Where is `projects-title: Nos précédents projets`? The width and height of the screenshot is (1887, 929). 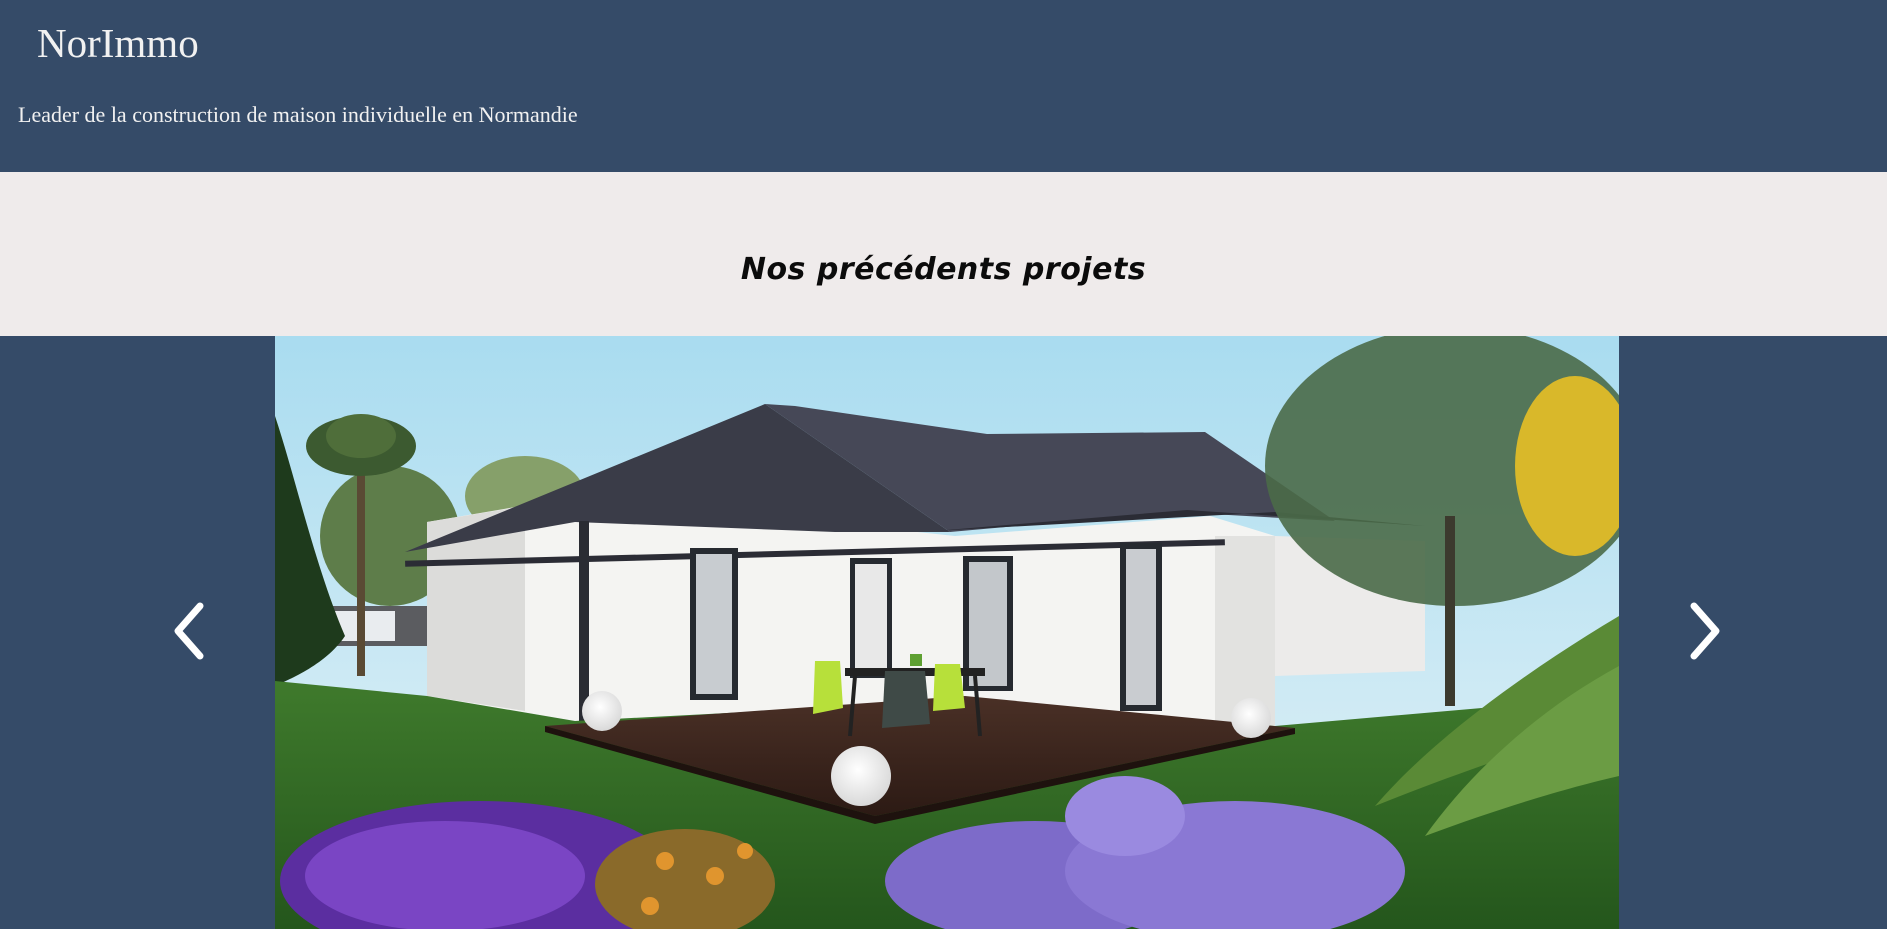
projects-title: Nos précédents projets is located at coordinates (943, 269).